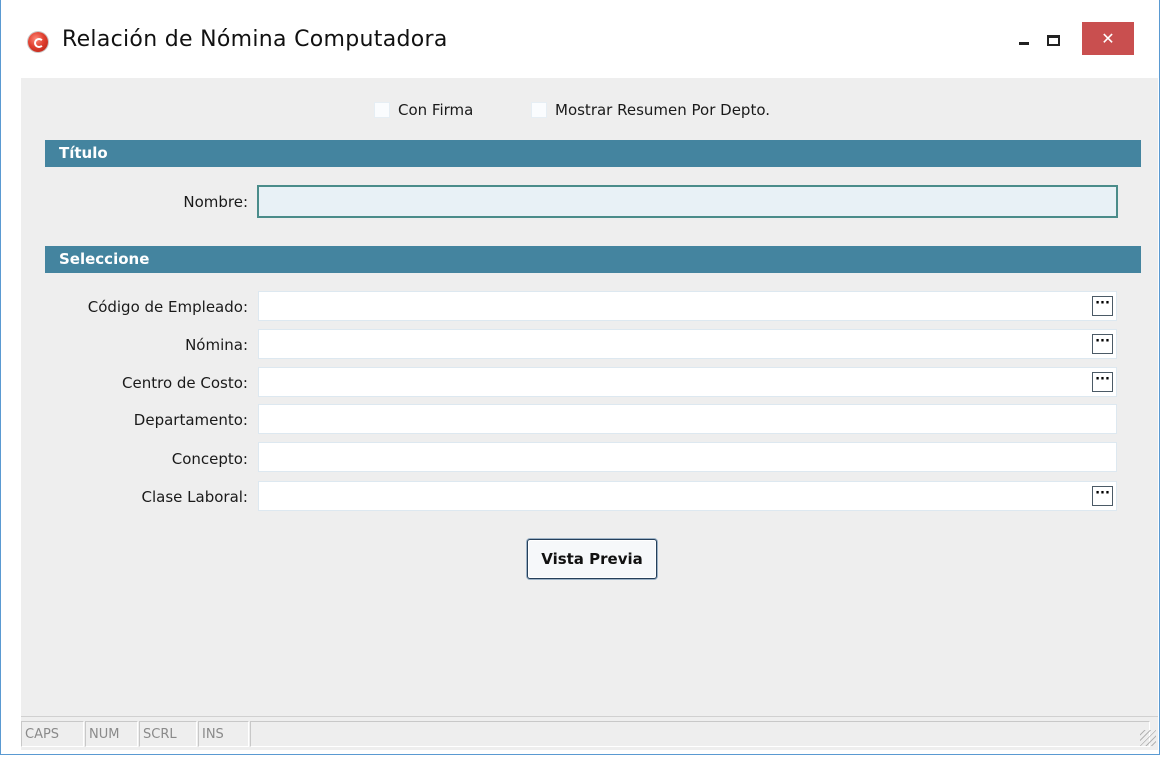 Image resolution: width=1163 pixels, height=757 pixels. Describe the element at coordinates (168, 734) in the screenshot. I see `scrl-indicator: SCRL` at that location.